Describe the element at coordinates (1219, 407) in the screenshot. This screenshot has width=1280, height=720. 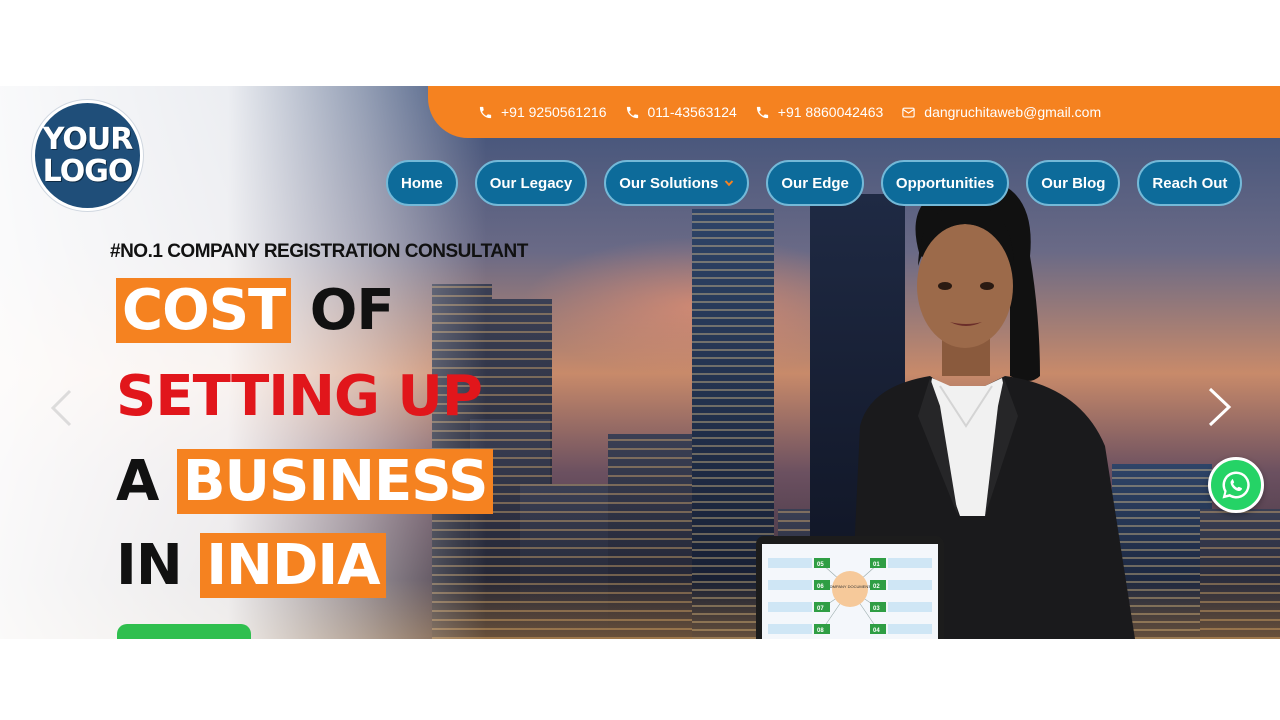
I see `carousel-next-arrow` at that location.